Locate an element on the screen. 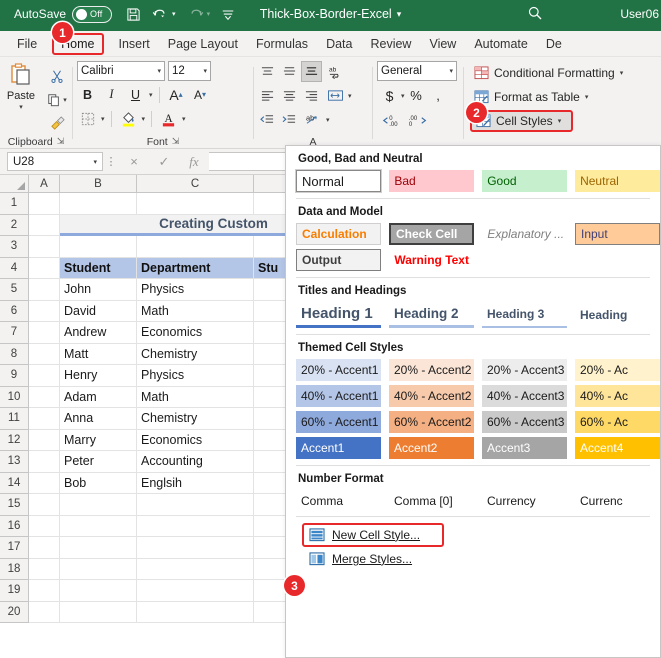  fill-color-button is located at coordinates (128, 118).